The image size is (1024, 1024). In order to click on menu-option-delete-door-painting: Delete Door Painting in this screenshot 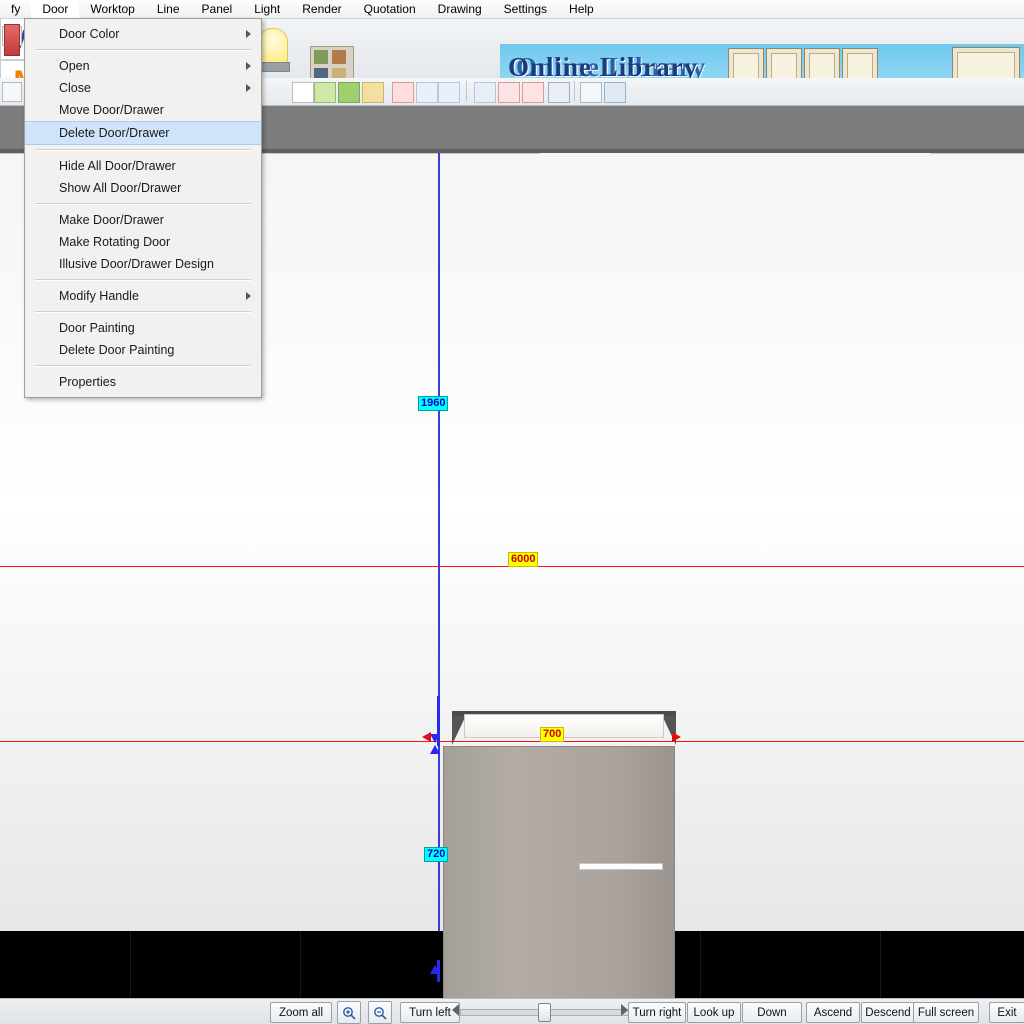, I will do `click(143, 350)`.